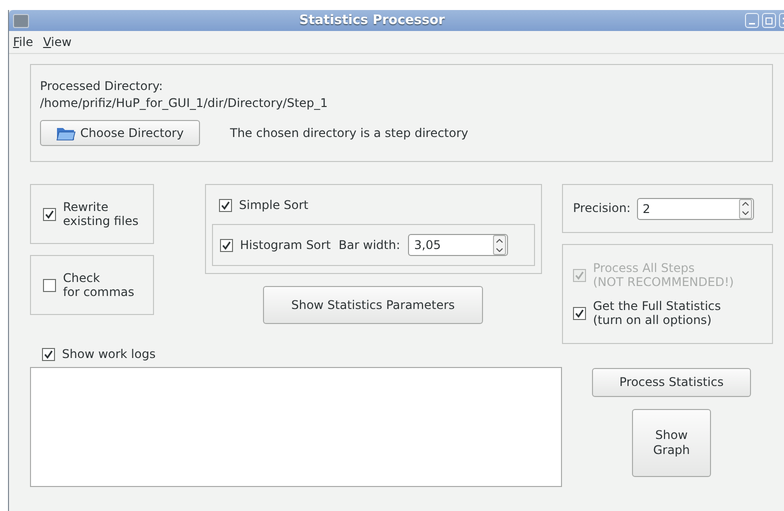 The height and width of the screenshot is (511, 784). Describe the element at coordinates (273, 205) in the screenshot. I see `checkbox-label: Simple Sort` at that location.